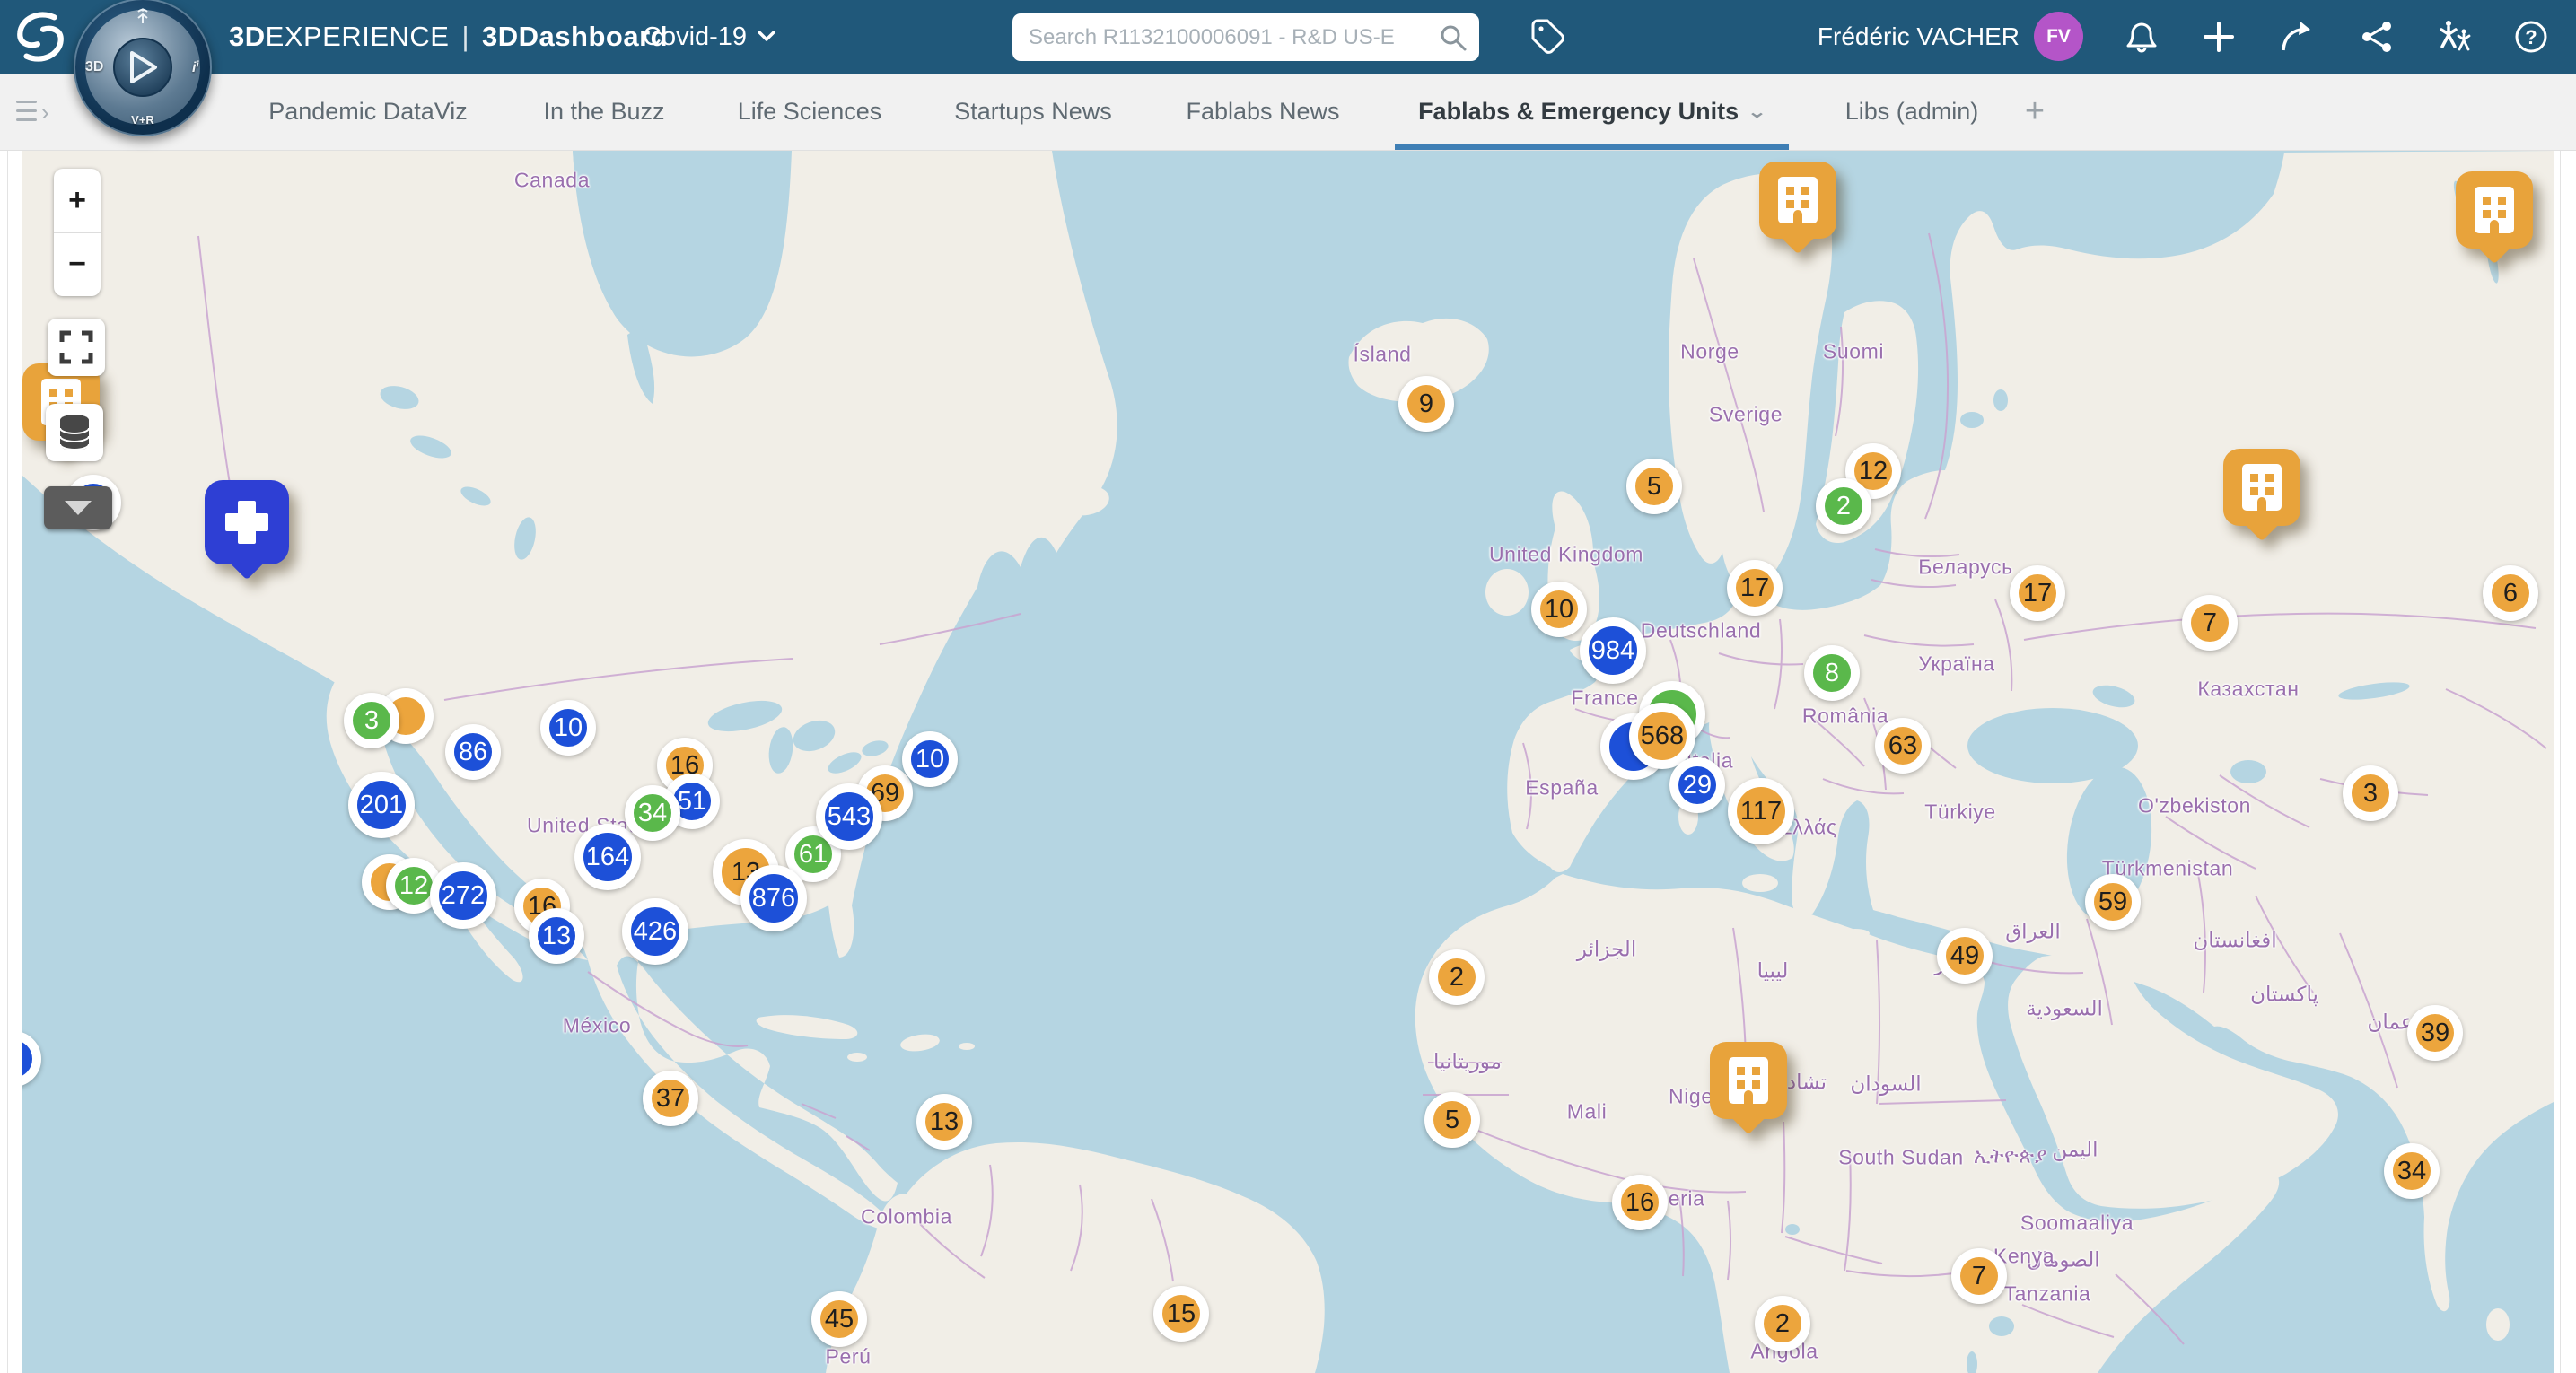 The width and height of the screenshot is (2576, 1373). What do you see at coordinates (849, 816) in the screenshot?
I see `cluster-marker: 543` at bounding box center [849, 816].